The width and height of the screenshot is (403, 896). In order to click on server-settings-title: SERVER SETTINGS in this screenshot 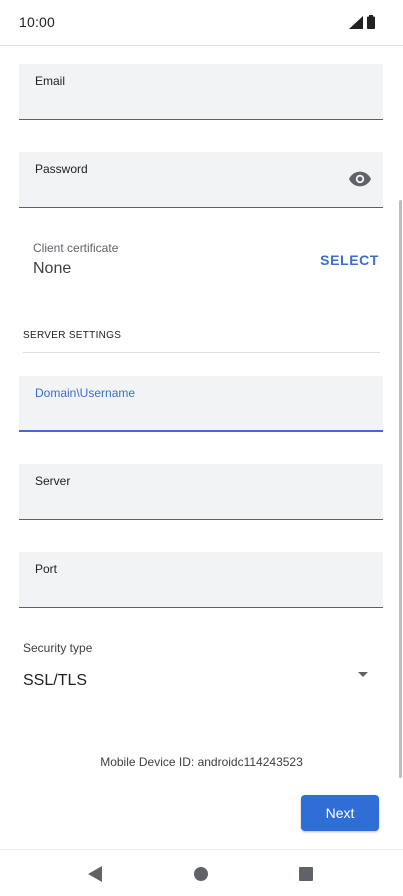, I will do `click(72, 335)`.